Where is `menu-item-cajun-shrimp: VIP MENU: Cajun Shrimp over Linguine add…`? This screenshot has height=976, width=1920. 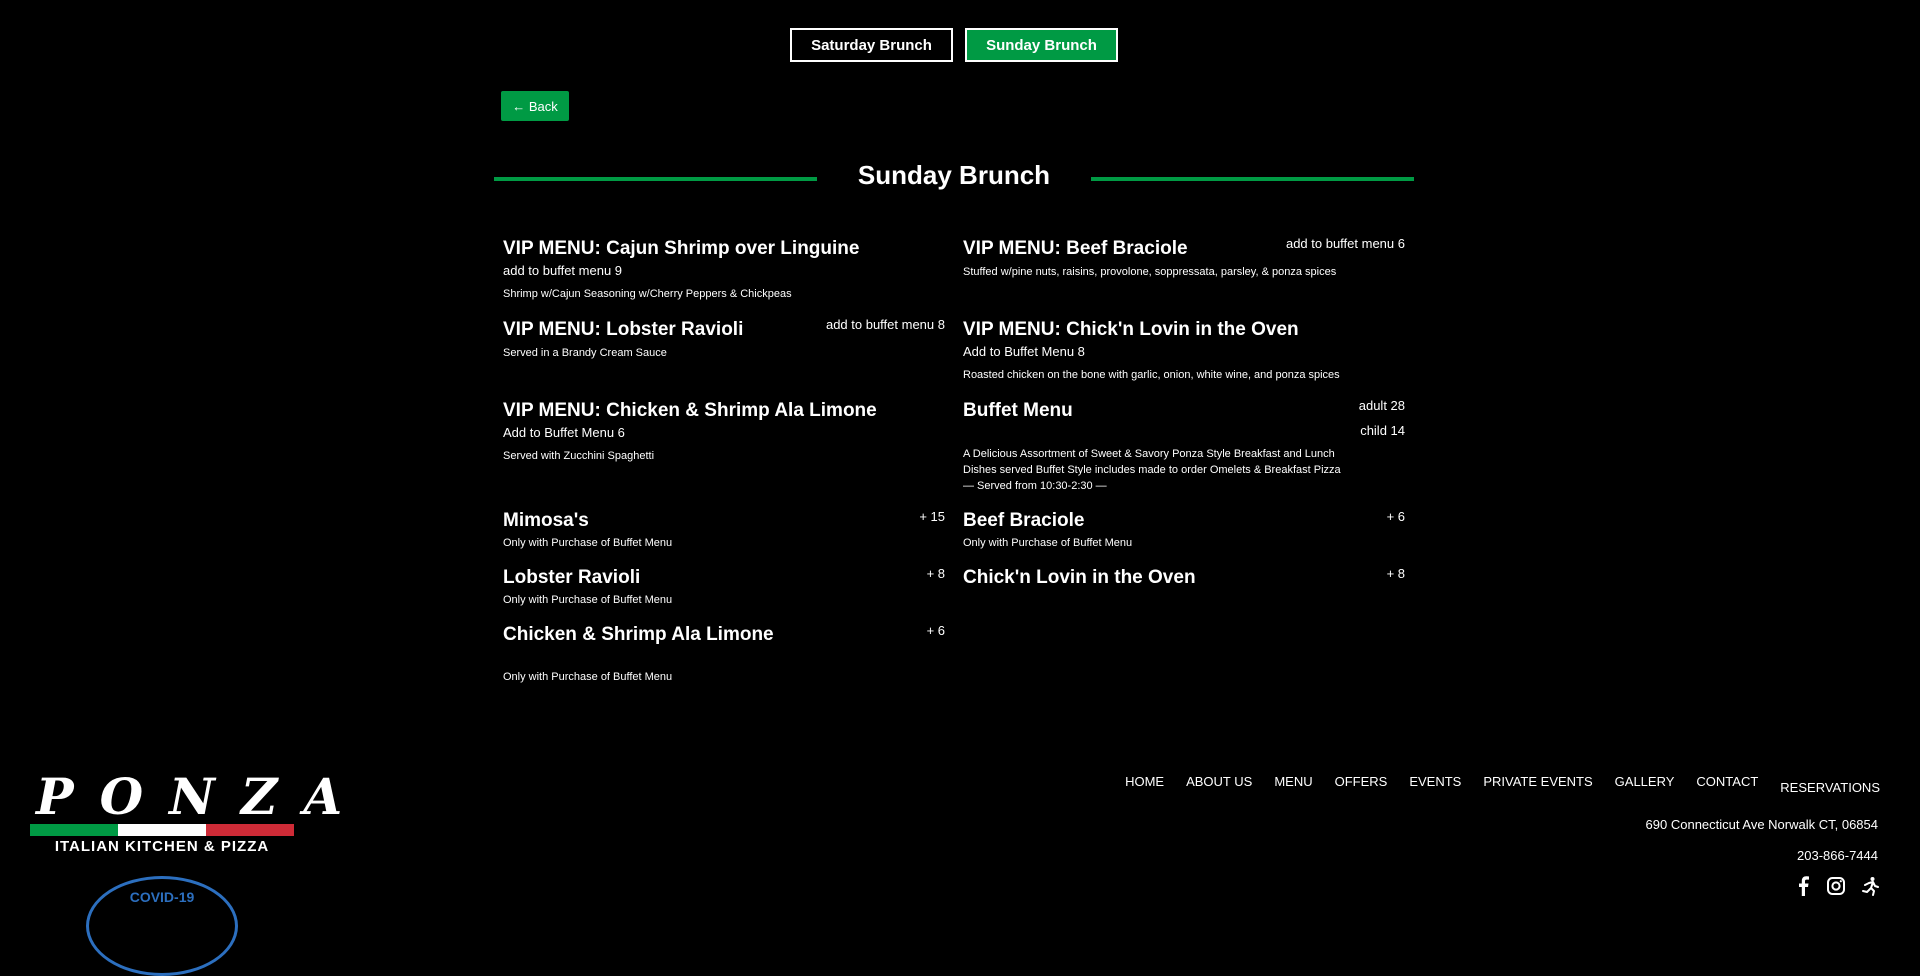
menu-item-cajun-shrimp: VIP MENU: Cajun Shrimp over Linguine add… is located at coordinates (681, 270).